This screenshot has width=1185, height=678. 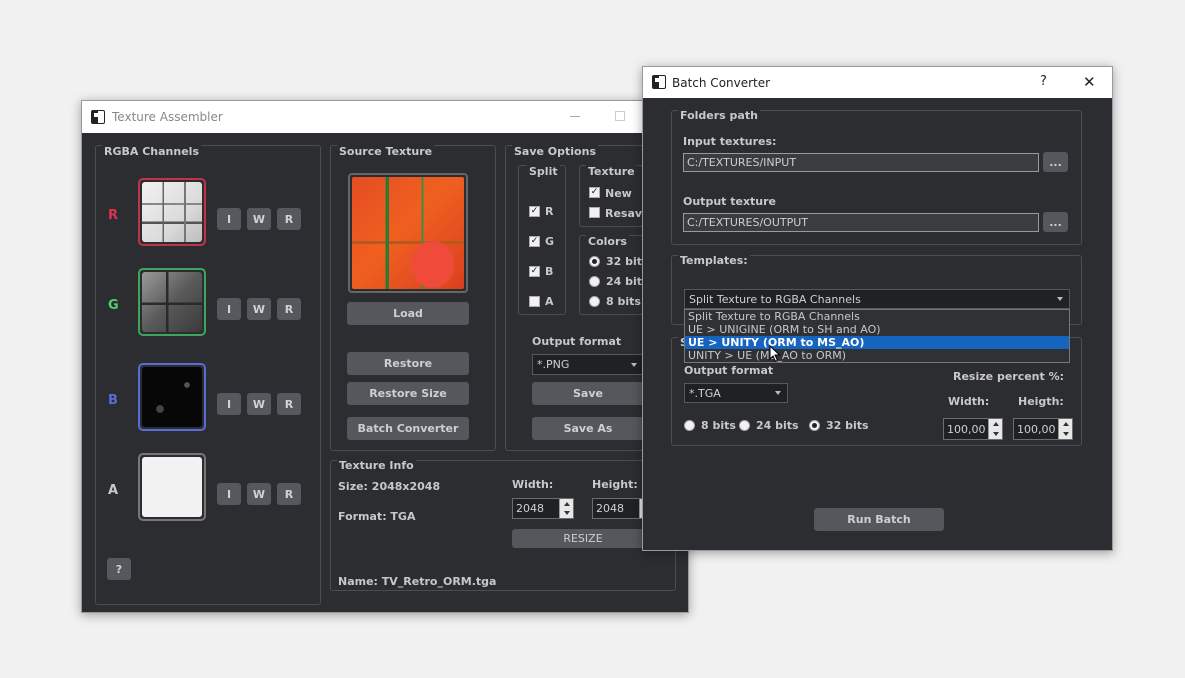 What do you see at coordinates (119, 569) in the screenshot?
I see `help-button: ?` at bounding box center [119, 569].